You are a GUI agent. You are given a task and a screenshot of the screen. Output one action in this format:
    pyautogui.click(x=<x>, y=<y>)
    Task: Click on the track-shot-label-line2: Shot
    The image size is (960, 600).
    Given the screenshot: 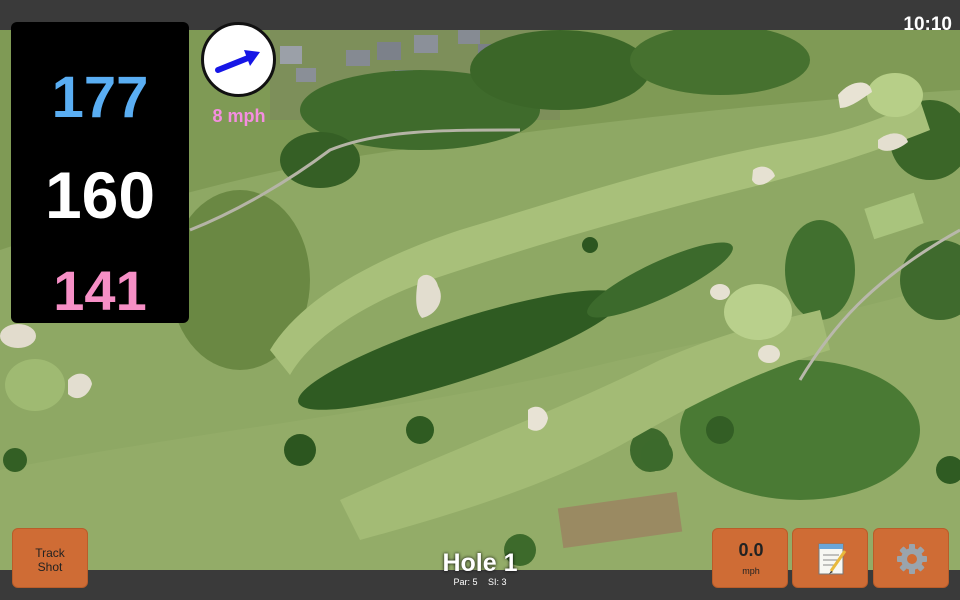 What is the action you would take?
    pyautogui.click(x=50, y=567)
    